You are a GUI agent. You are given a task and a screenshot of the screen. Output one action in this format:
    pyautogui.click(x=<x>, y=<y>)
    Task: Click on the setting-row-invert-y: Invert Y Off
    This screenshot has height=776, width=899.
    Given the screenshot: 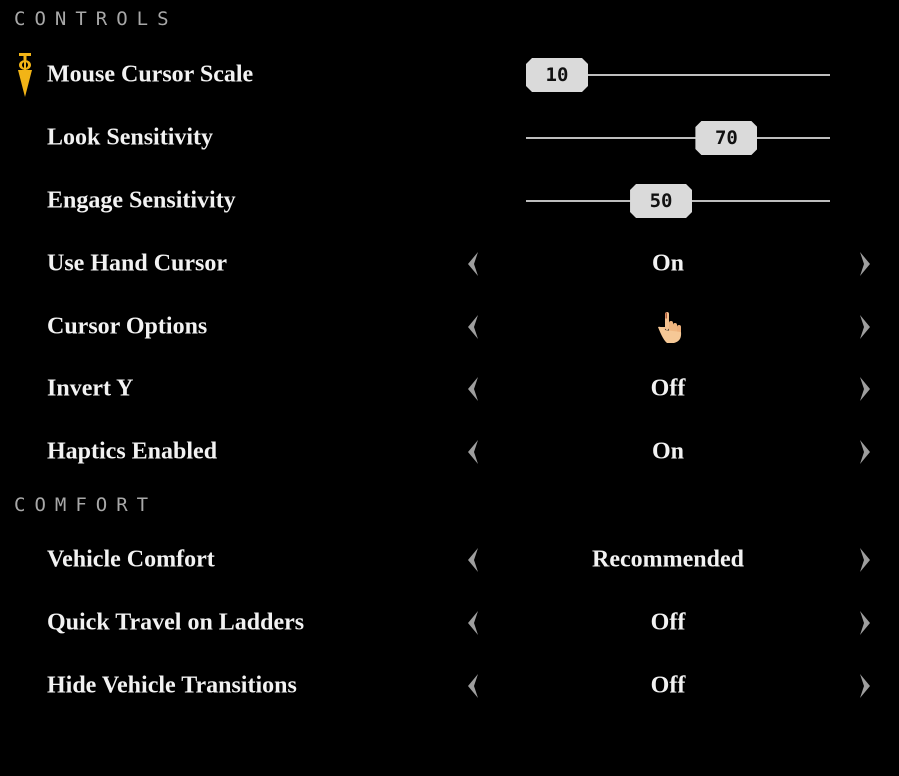 What is the action you would take?
    pyautogui.click(x=449, y=389)
    